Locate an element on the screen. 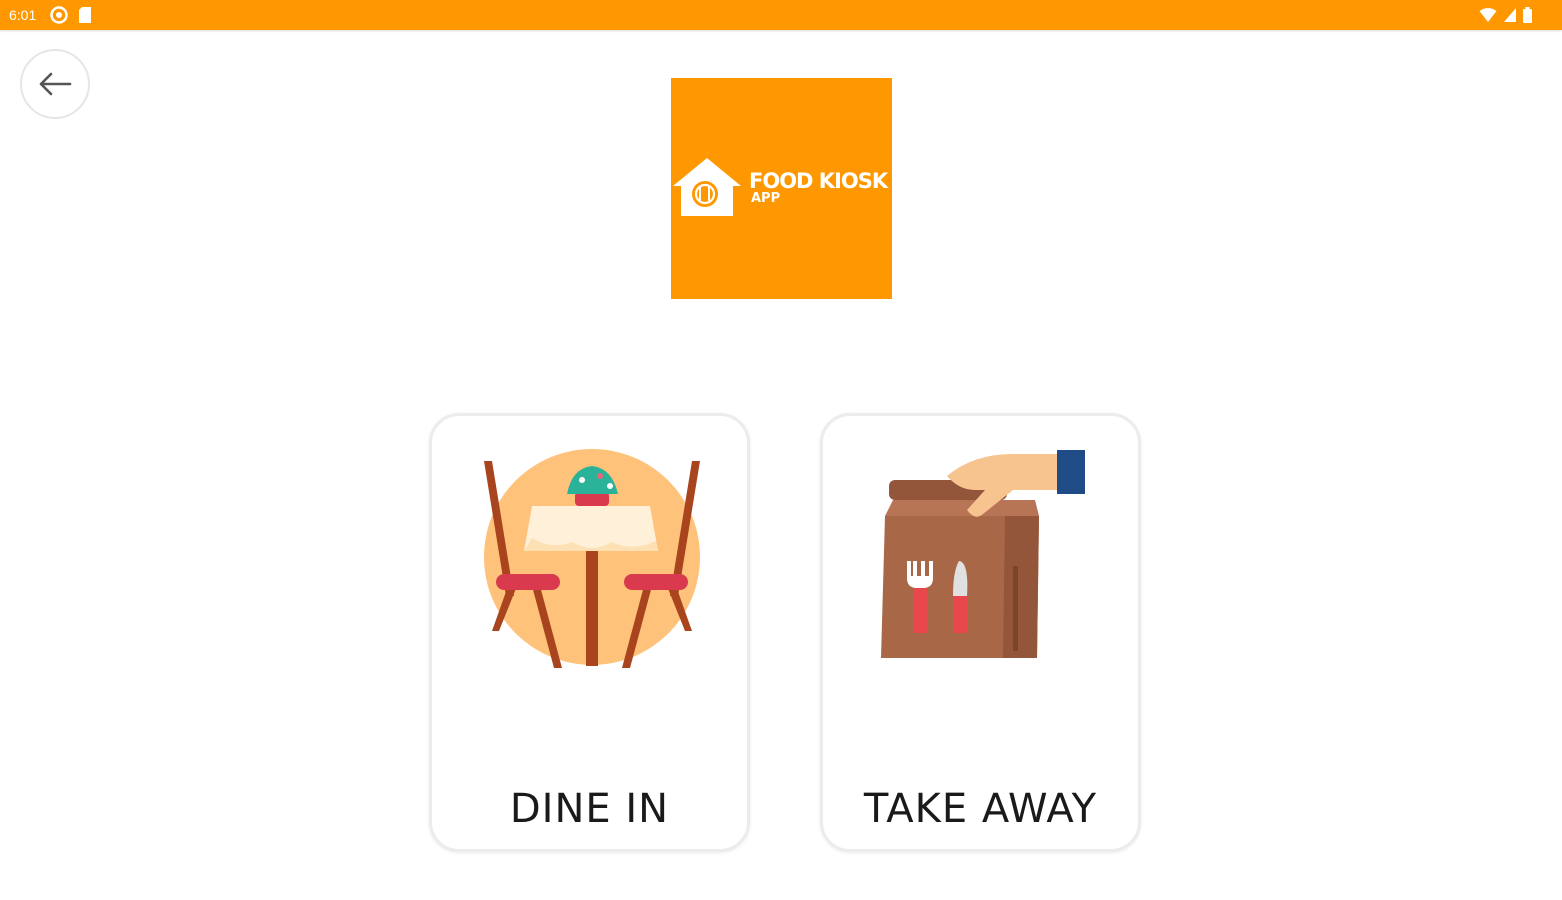 The width and height of the screenshot is (1562, 900). battery-icon is located at coordinates (1527, 15).